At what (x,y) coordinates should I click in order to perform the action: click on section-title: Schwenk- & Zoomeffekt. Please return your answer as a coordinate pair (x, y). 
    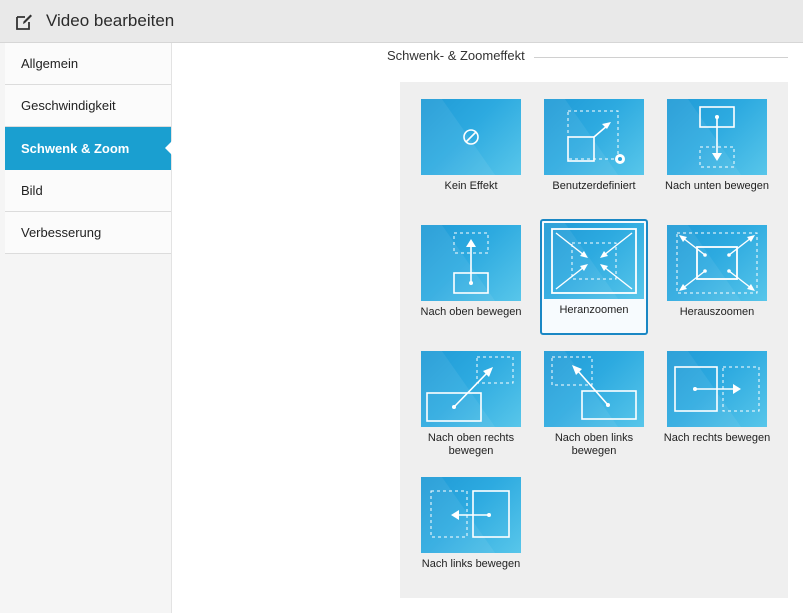
    Looking at the image, I should click on (456, 55).